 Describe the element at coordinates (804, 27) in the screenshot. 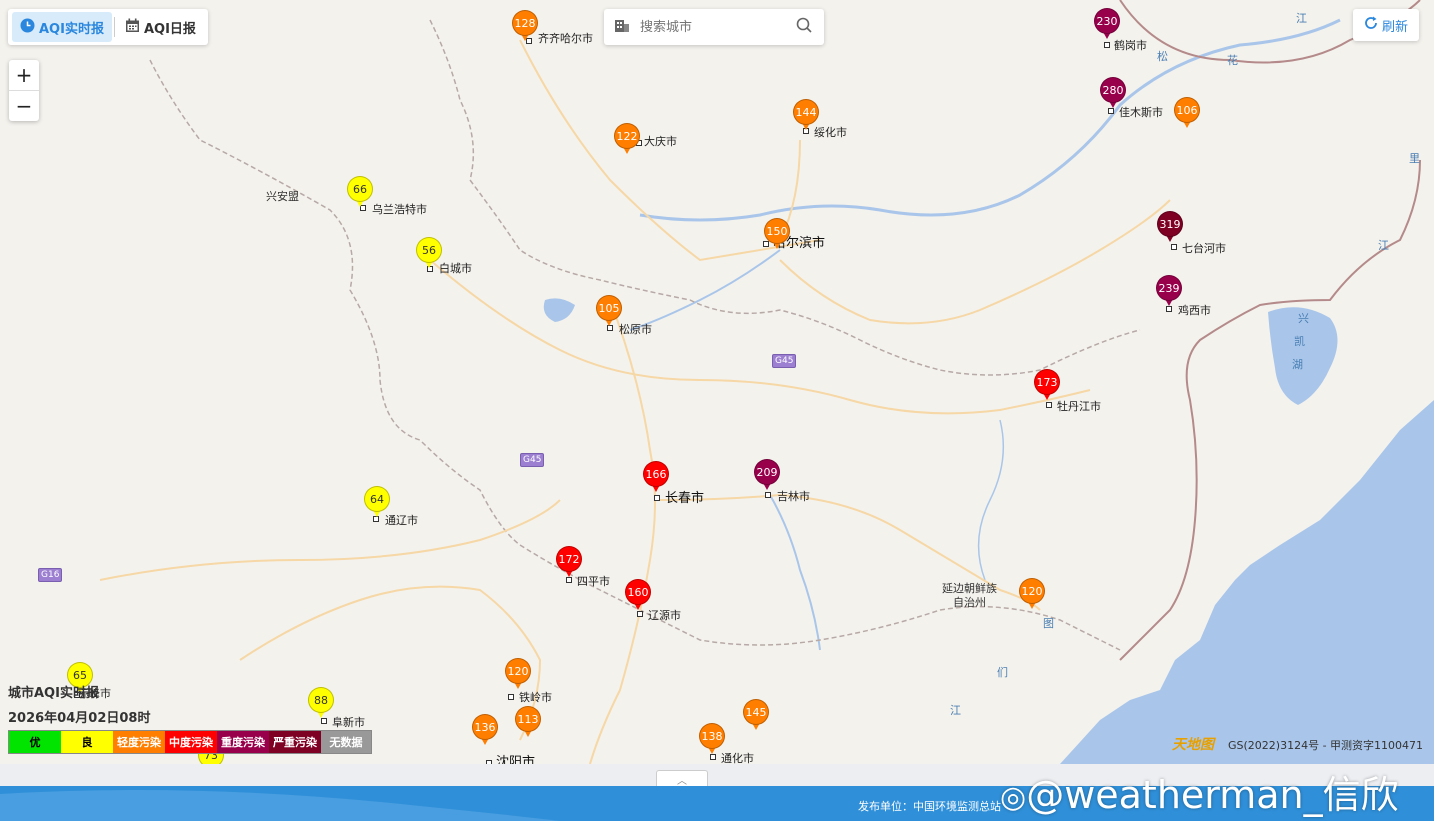

I see `search-icon` at that location.